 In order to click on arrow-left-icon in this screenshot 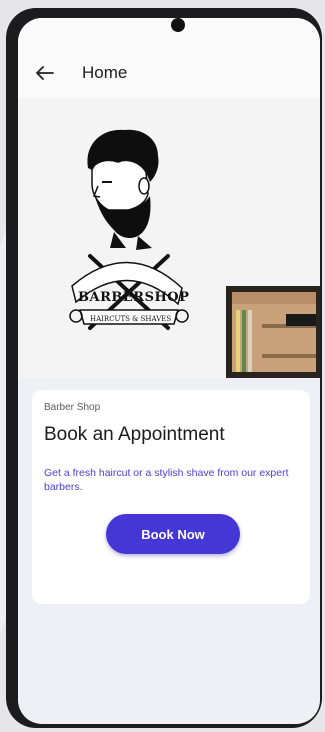, I will do `click(45, 73)`.